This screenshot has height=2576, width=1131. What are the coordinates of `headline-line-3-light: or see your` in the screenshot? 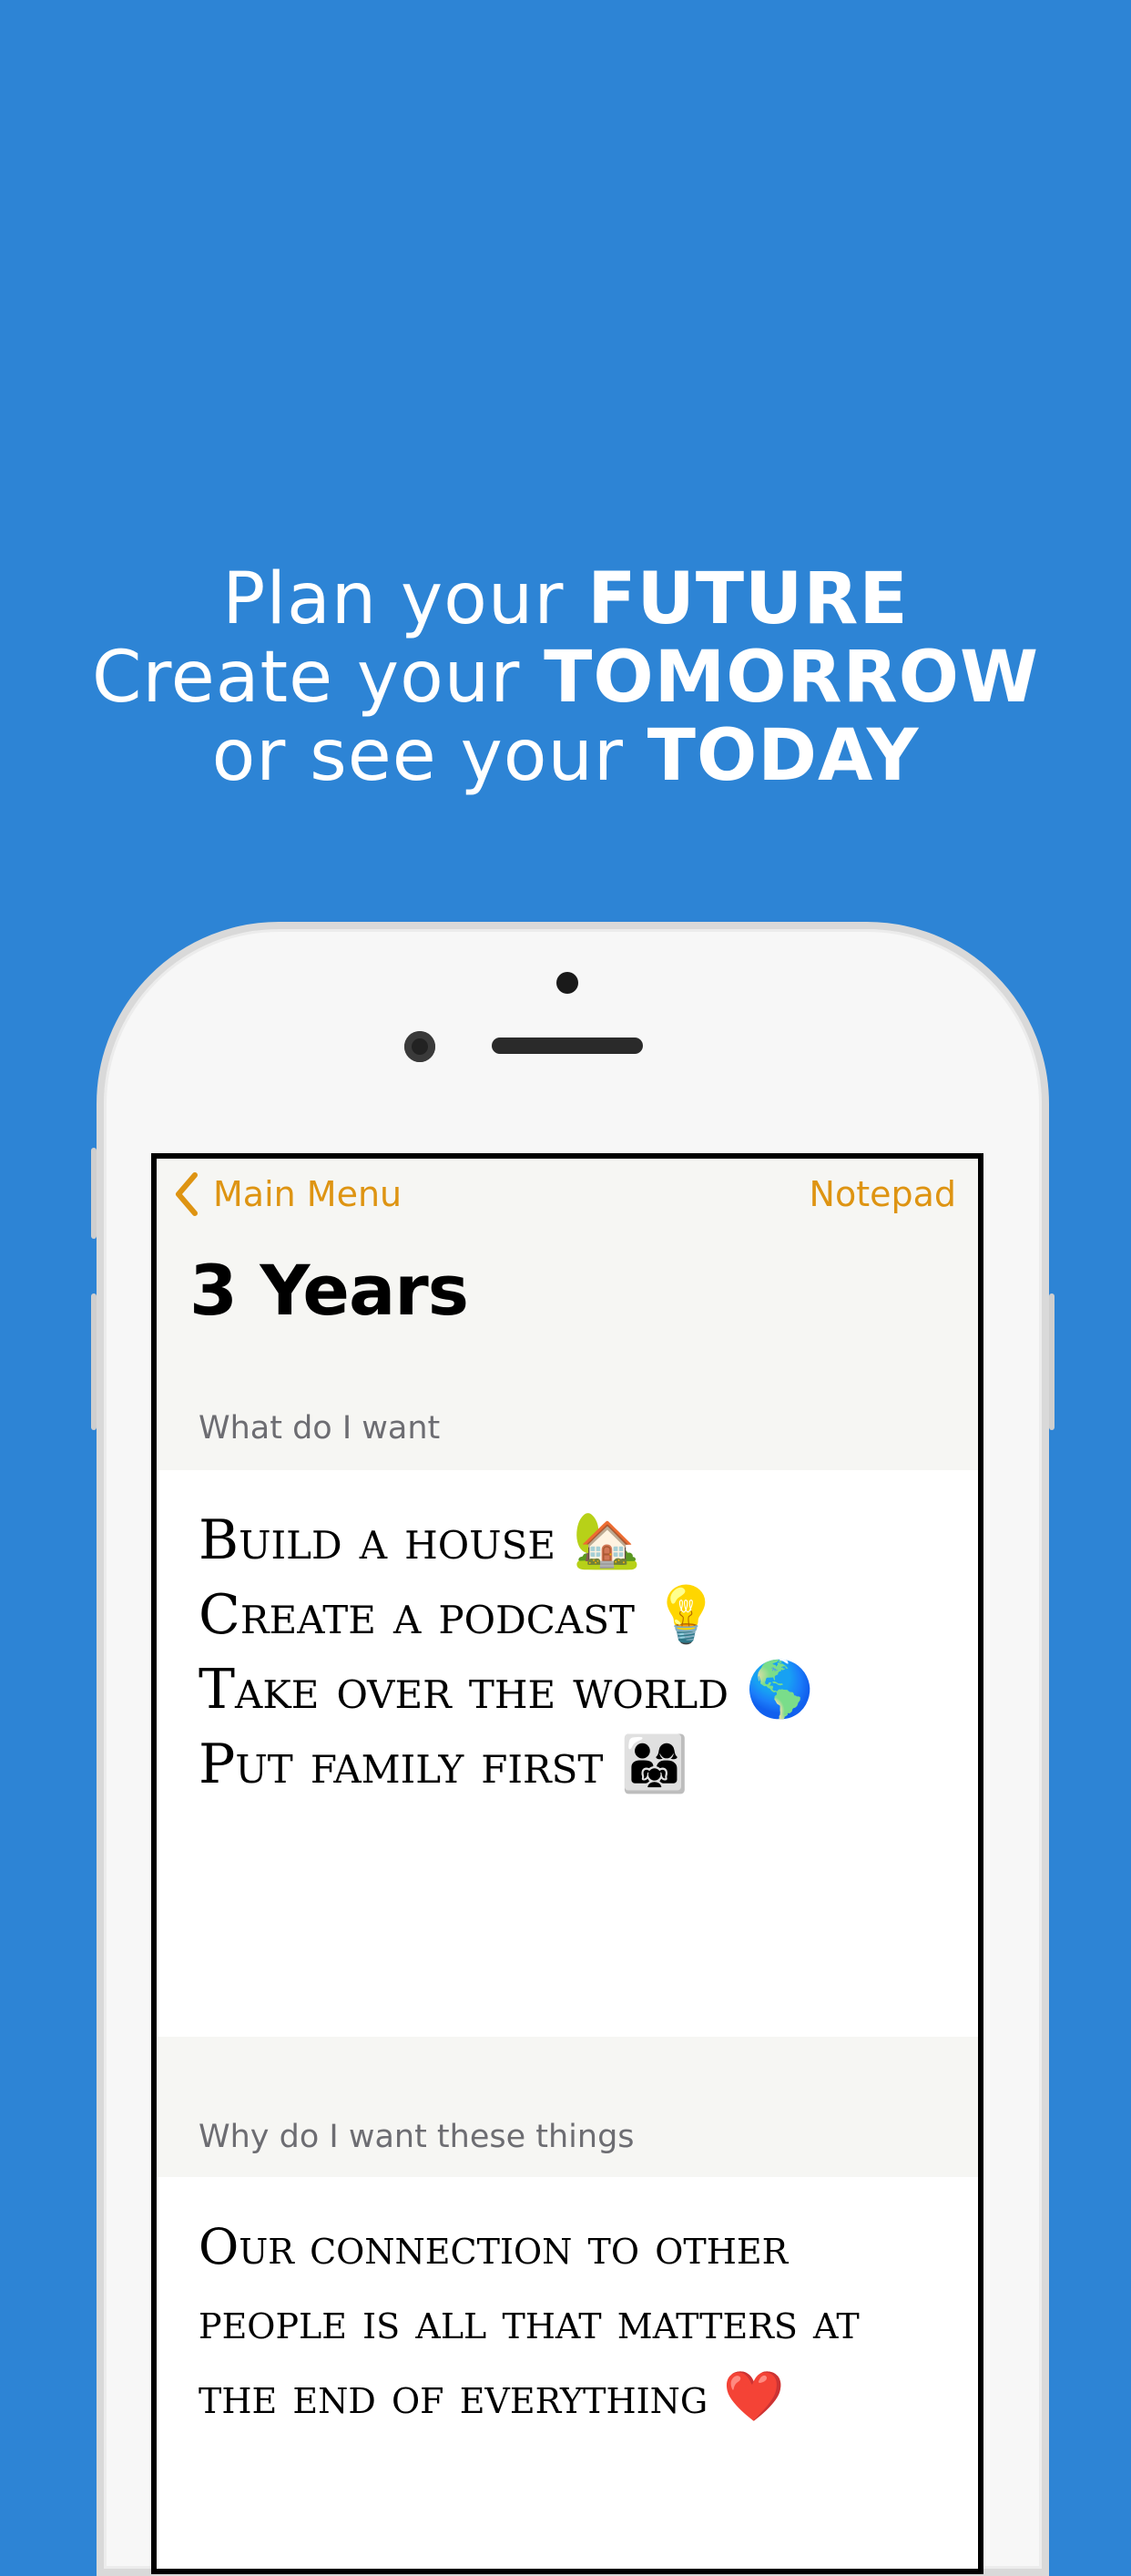 It's located at (429, 756).